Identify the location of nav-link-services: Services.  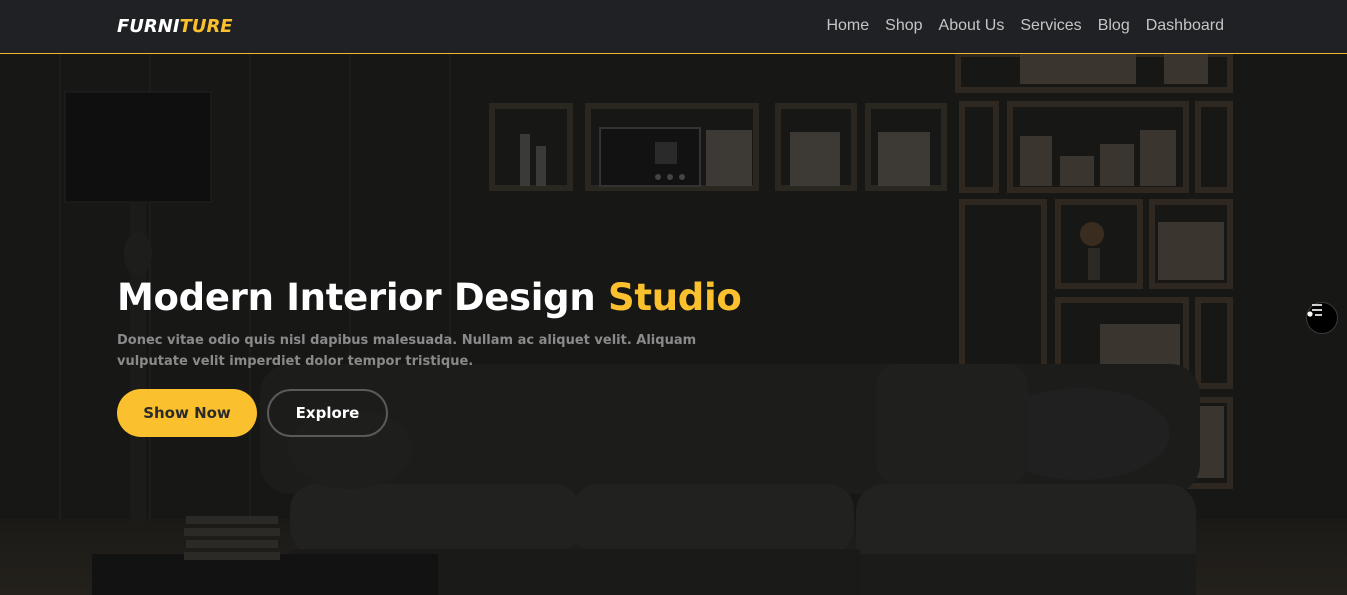
(1050, 26).